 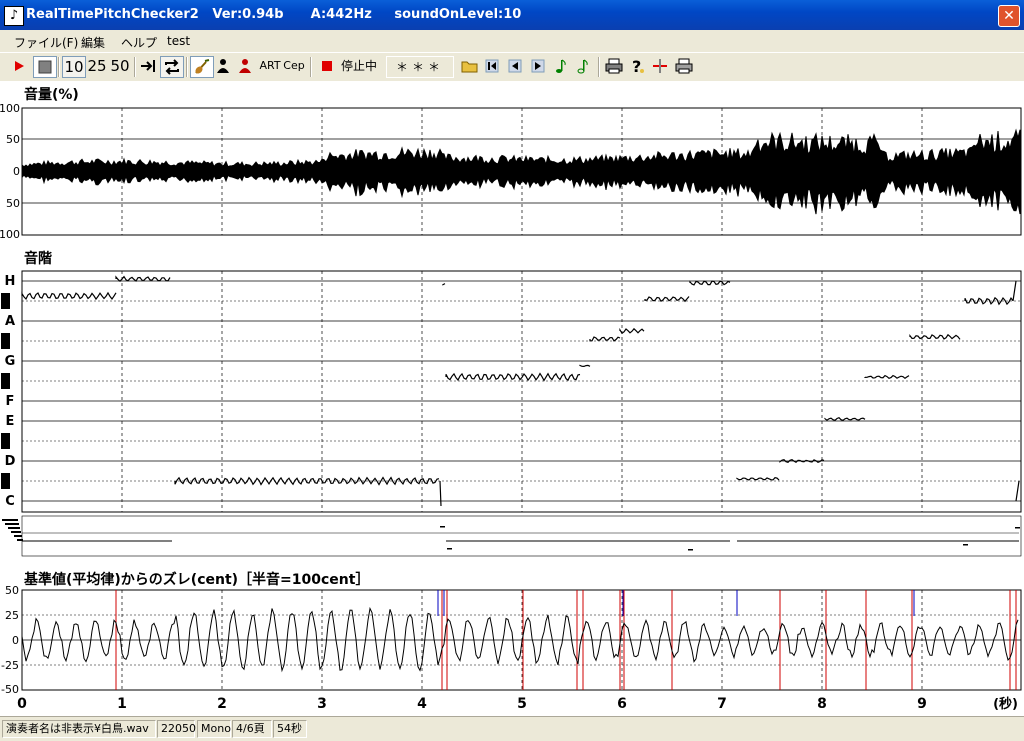 I want to click on note-label-g: G, so click(x=10, y=361).